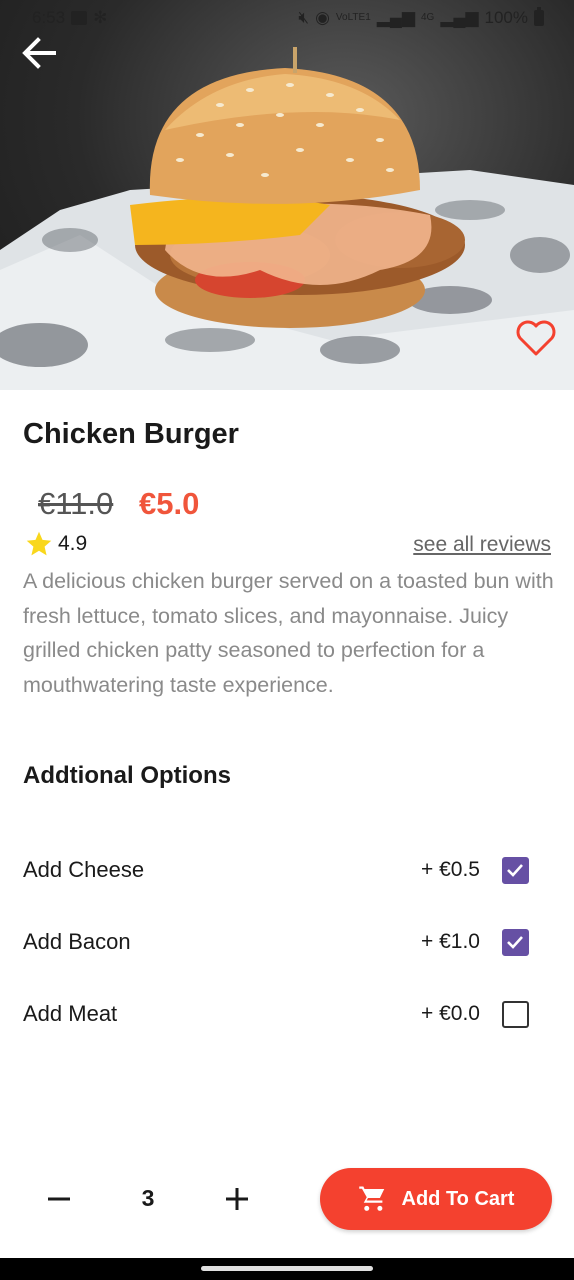  What do you see at coordinates (459, 17) in the screenshot?
I see `signal-icon-2: ▂▄▆` at bounding box center [459, 17].